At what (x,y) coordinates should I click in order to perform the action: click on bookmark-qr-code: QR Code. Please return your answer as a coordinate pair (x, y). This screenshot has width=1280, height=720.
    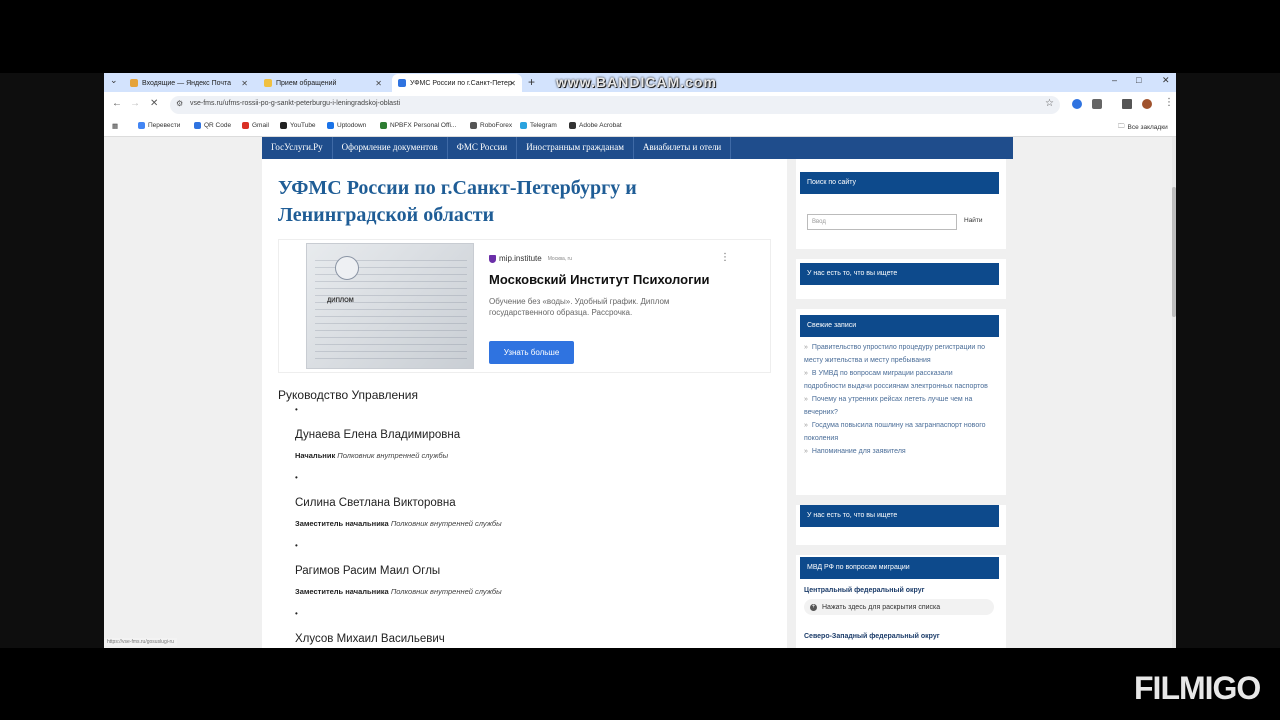
    Looking at the image, I should click on (212, 125).